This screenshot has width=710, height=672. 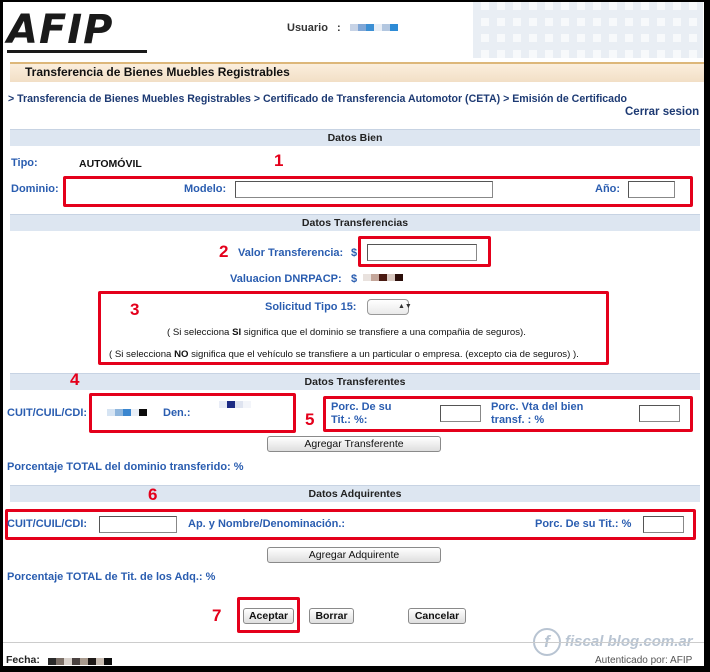 I want to click on annotation-number-7: 7, so click(x=217, y=615).